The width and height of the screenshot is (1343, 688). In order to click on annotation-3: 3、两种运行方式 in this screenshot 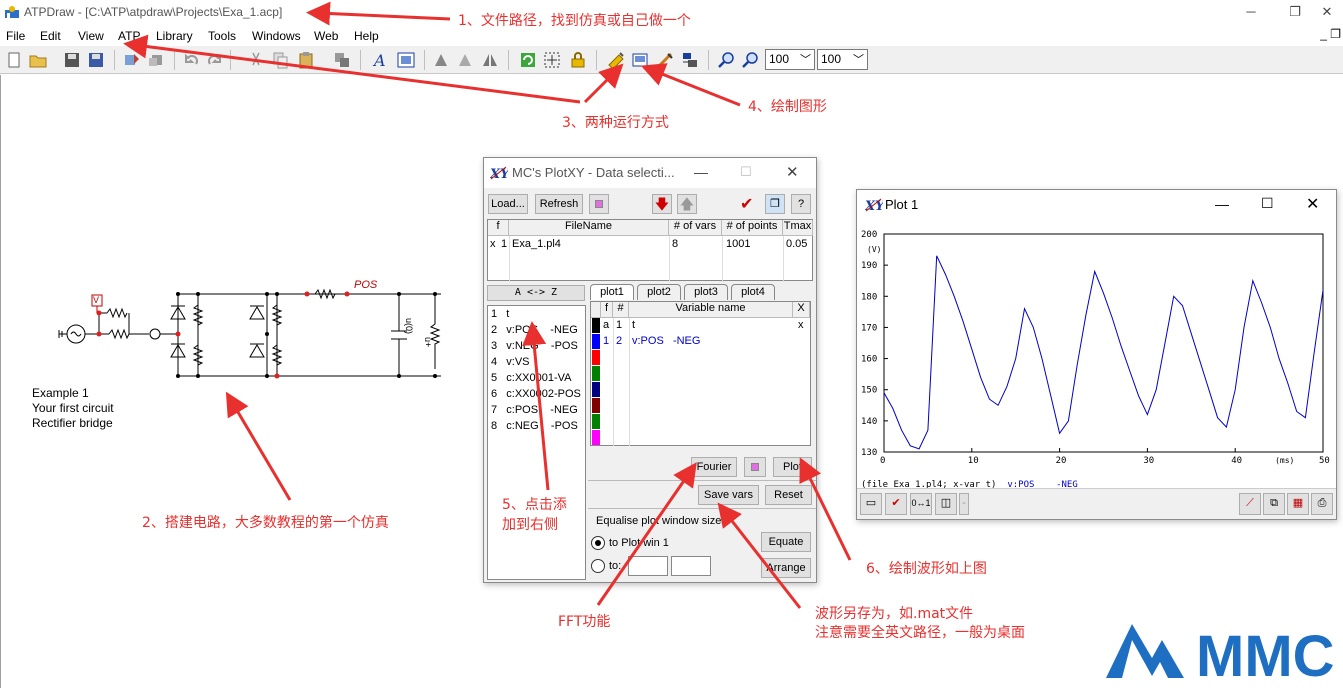, I will do `click(615, 123)`.